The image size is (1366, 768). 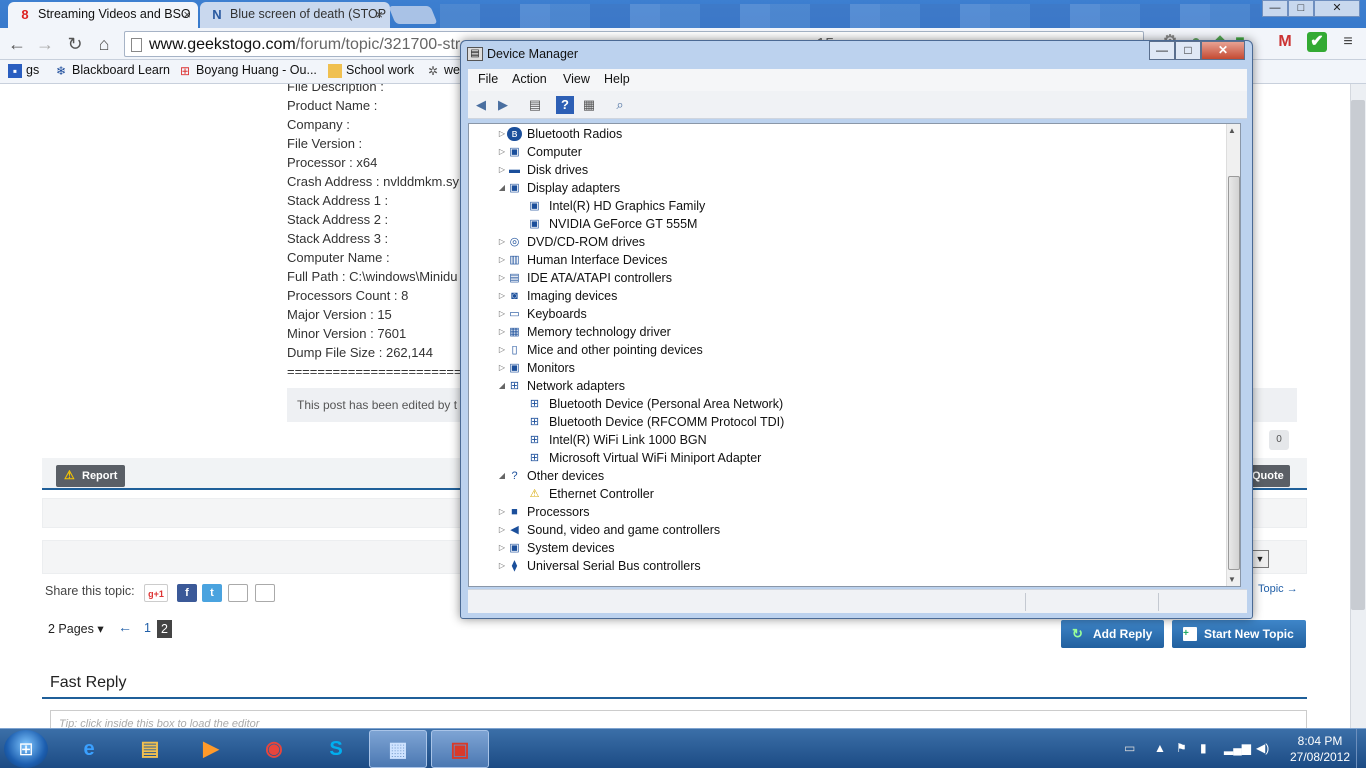 I want to click on start-button-windows-icon: ⊞, so click(x=26, y=749).